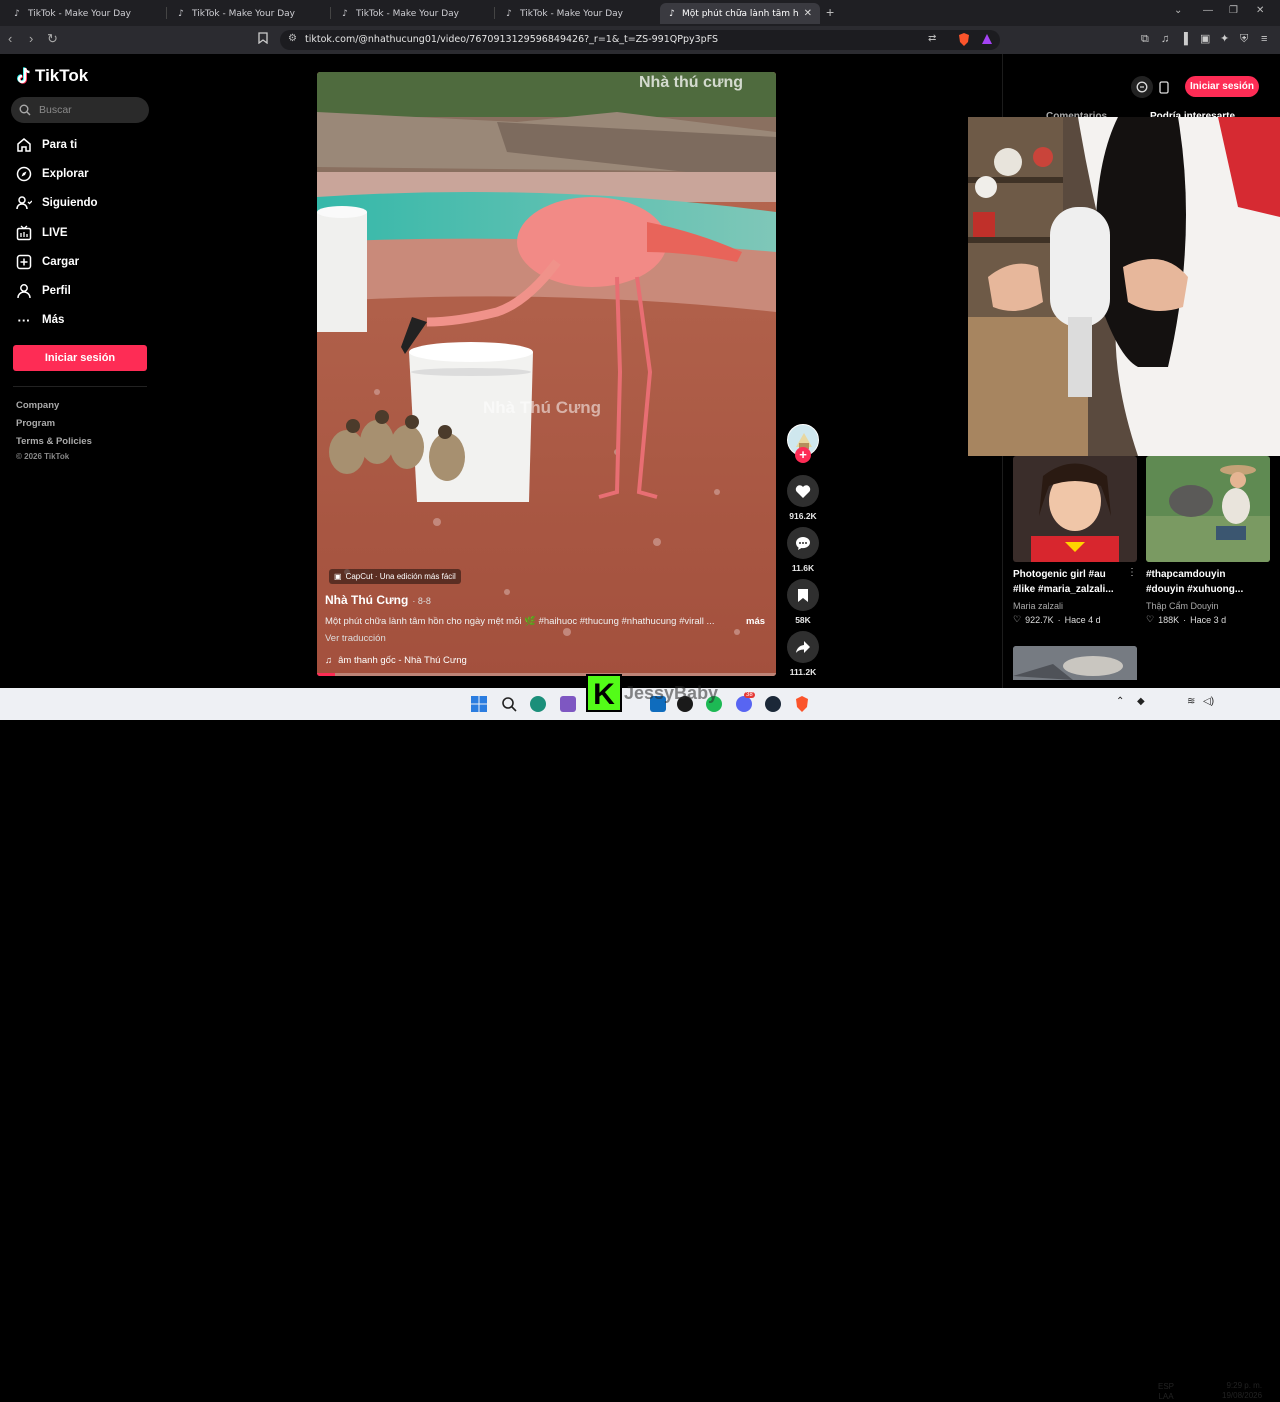 This screenshot has width=1280, height=1402. What do you see at coordinates (1233, 10) in the screenshot?
I see `restore-icon: ❐` at bounding box center [1233, 10].